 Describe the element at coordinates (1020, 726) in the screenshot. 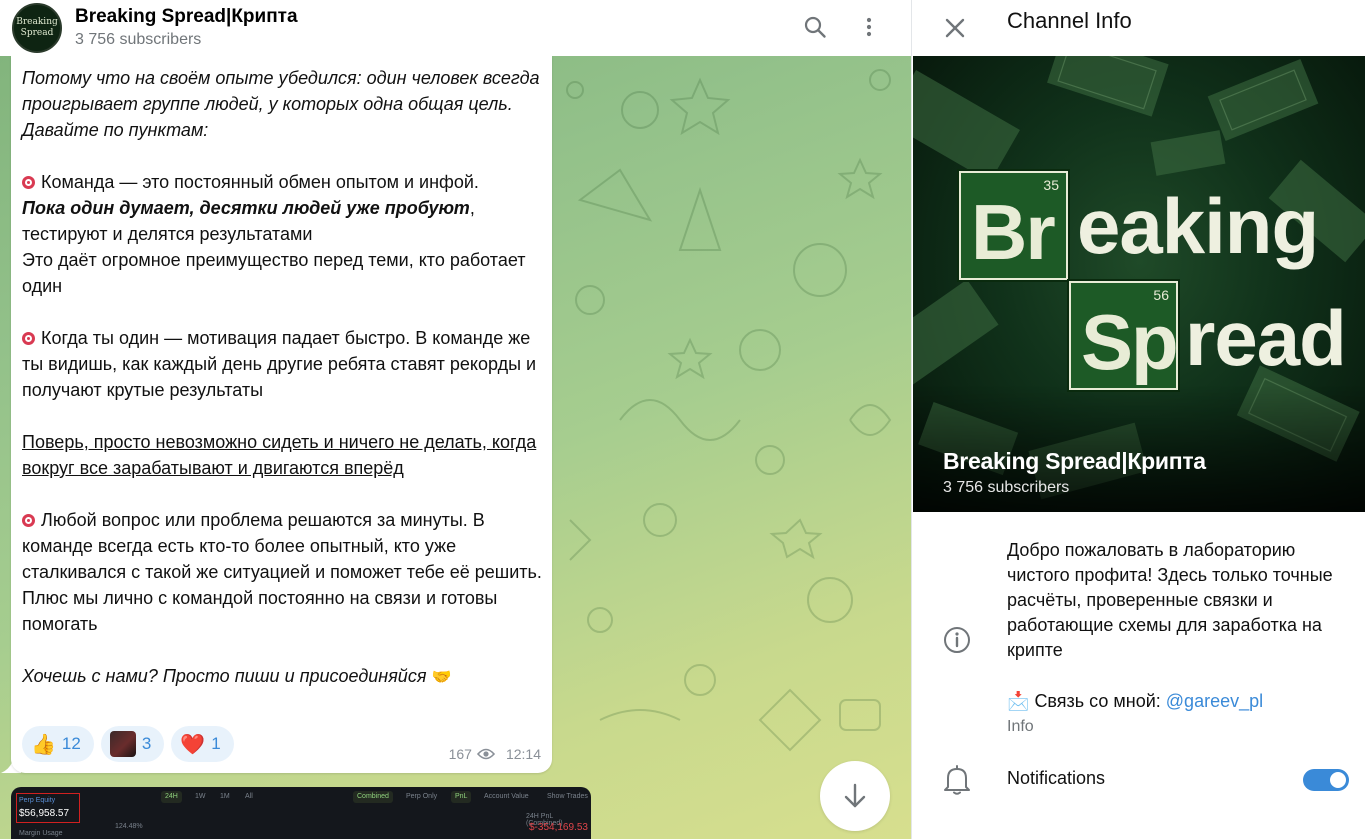

I see `info-label: Info` at that location.